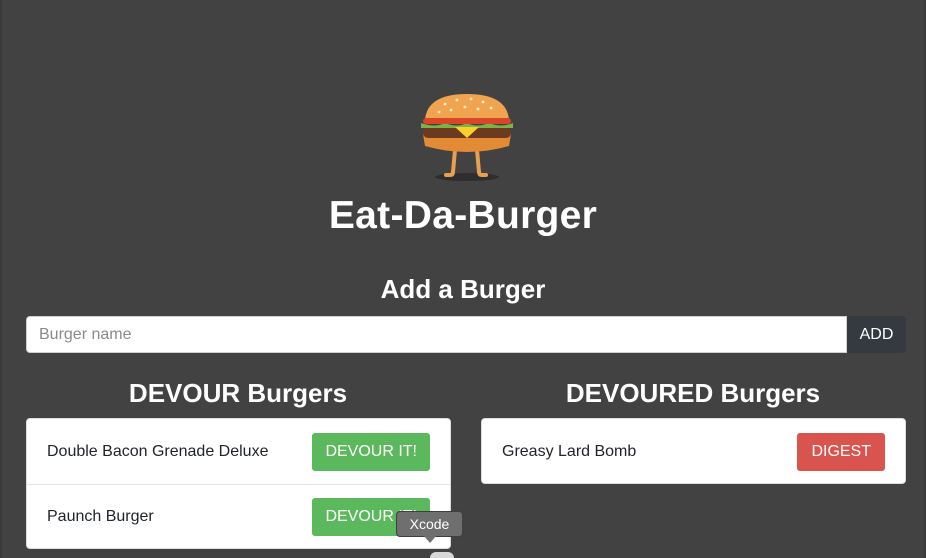 The image size is (926, 558). I want to click on burger-name: Paunch Burger, so click(100, 516).